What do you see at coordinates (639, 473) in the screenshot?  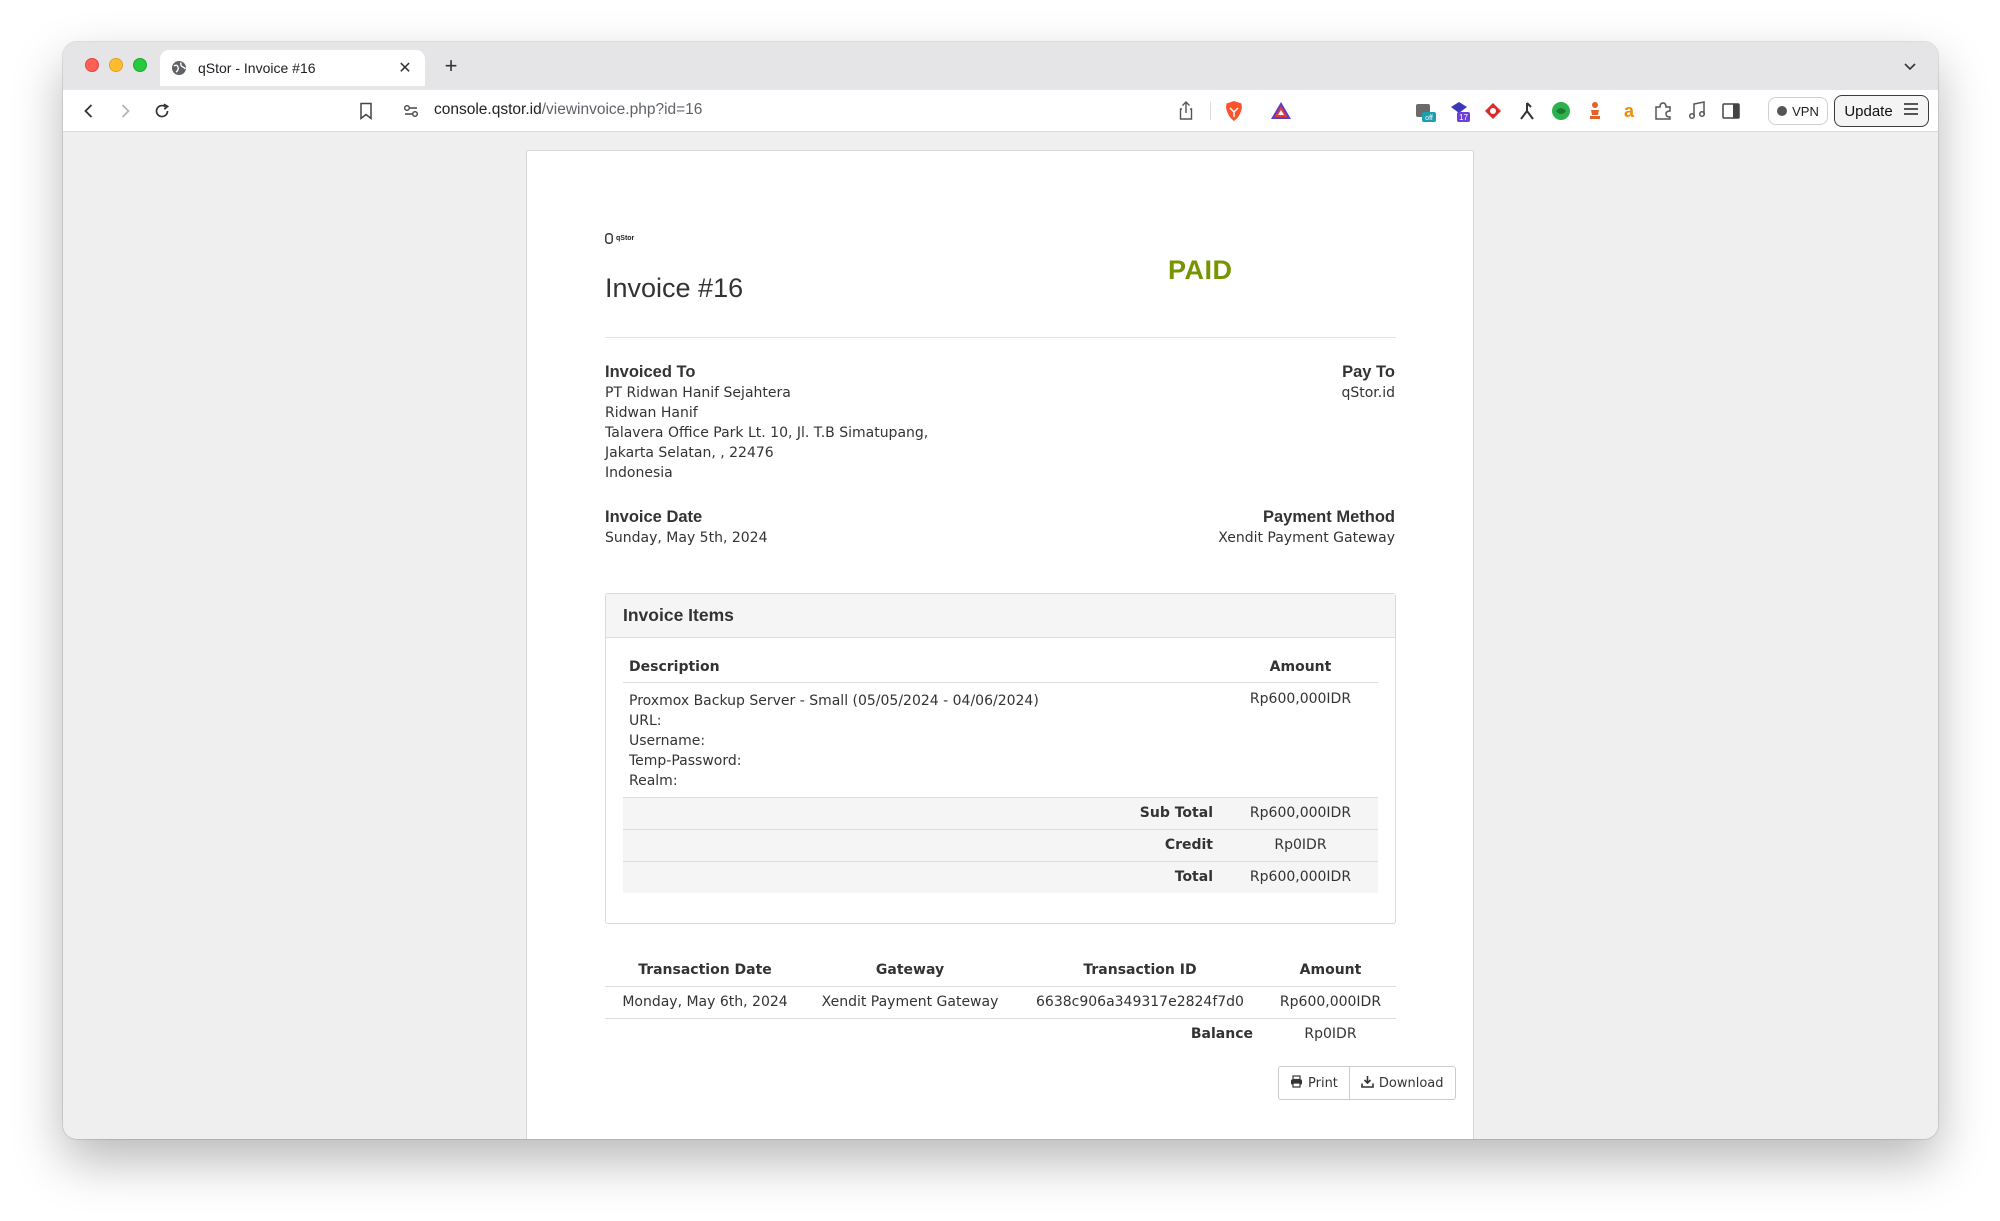 I see `invoiced-to-line: Indonesia` at bounding box center [639, 473].